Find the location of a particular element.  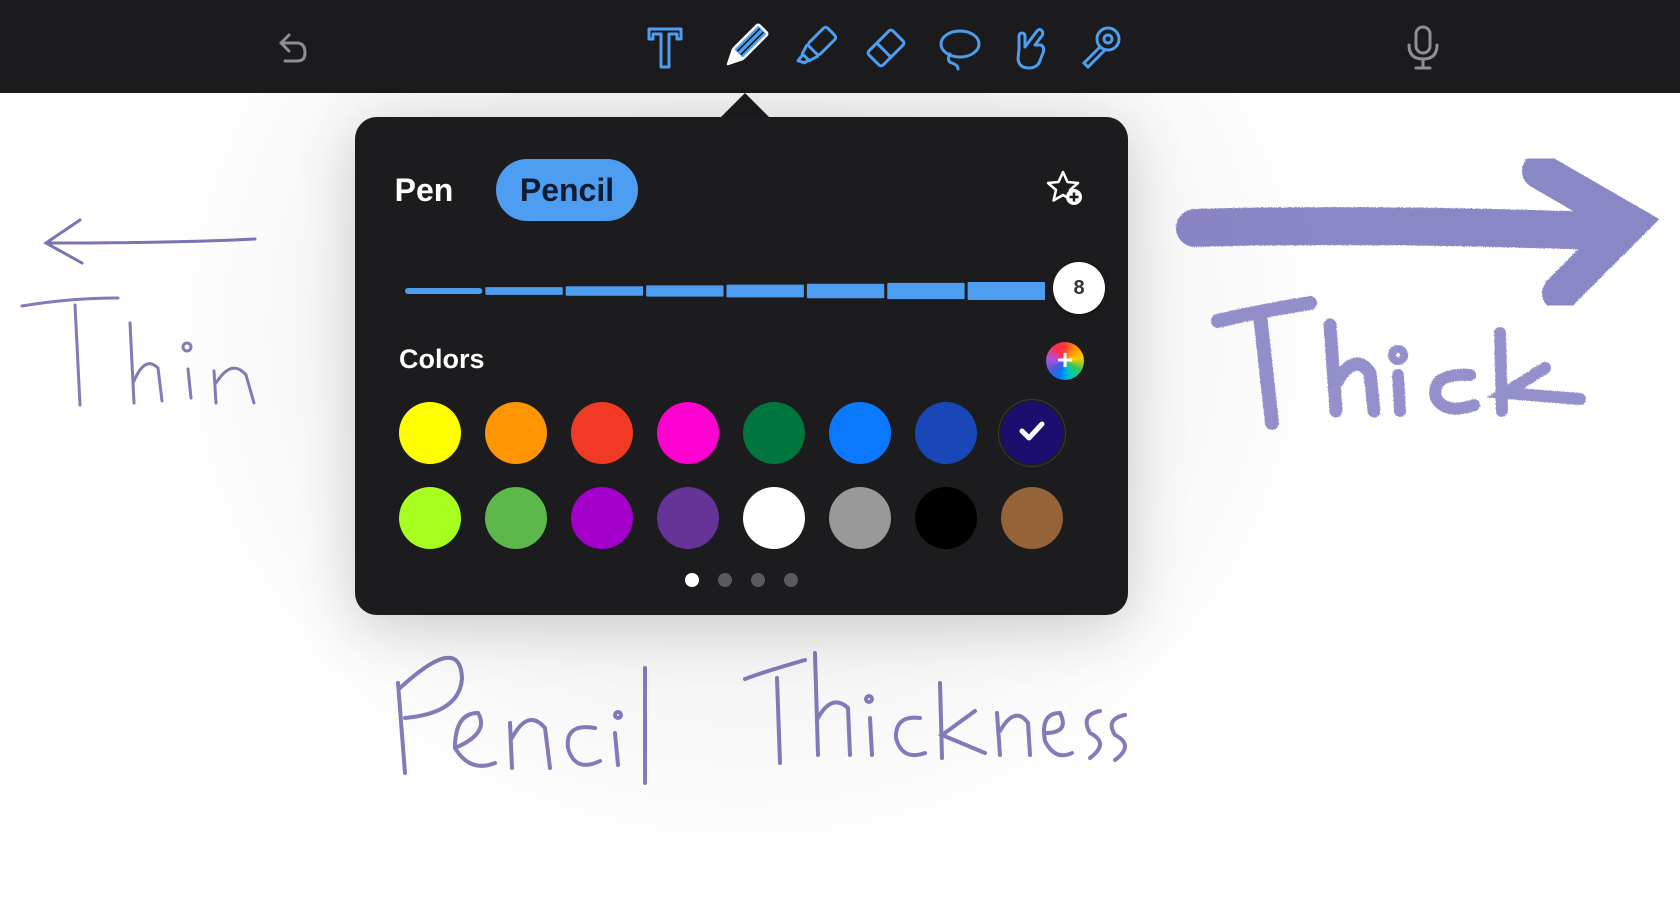

laser-pointer-icon is located at coordinates (1101, 48).